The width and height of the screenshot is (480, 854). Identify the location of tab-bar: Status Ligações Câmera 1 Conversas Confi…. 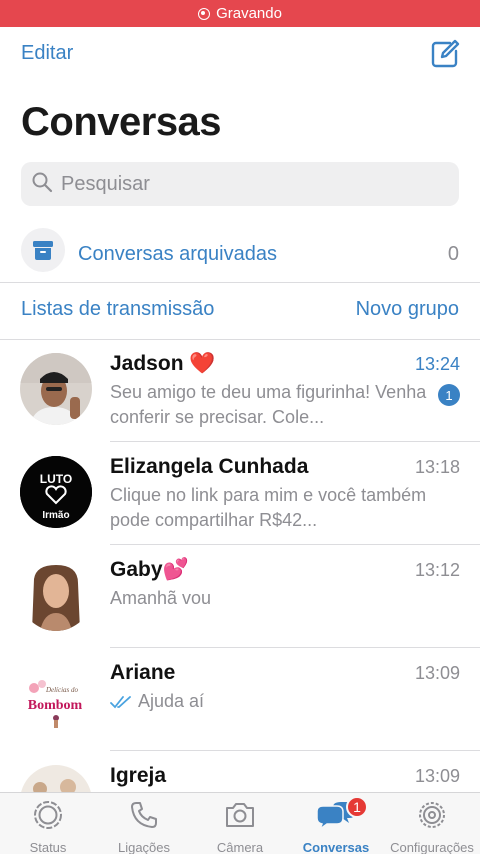
(240, 823).